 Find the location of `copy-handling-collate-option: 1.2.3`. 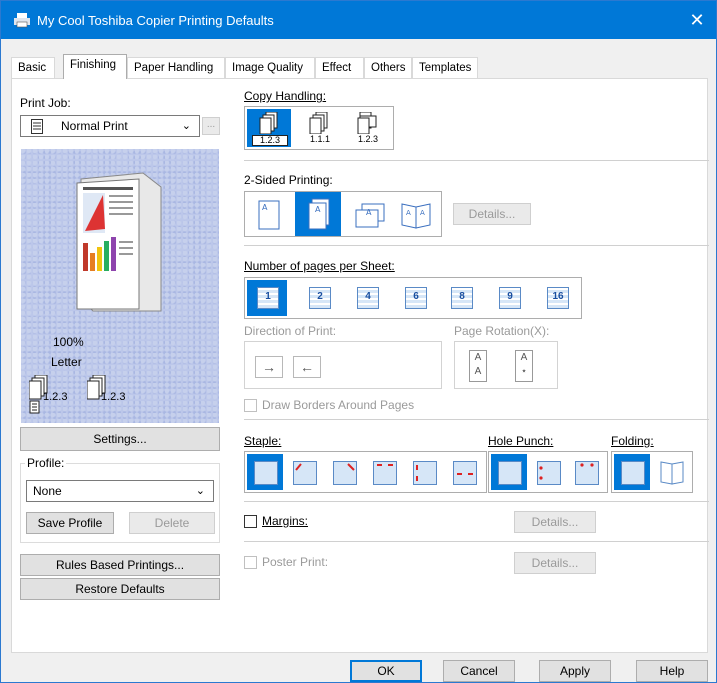

copy-handling-collate-option: 1.2.3 is located at coordinates (269, 128).